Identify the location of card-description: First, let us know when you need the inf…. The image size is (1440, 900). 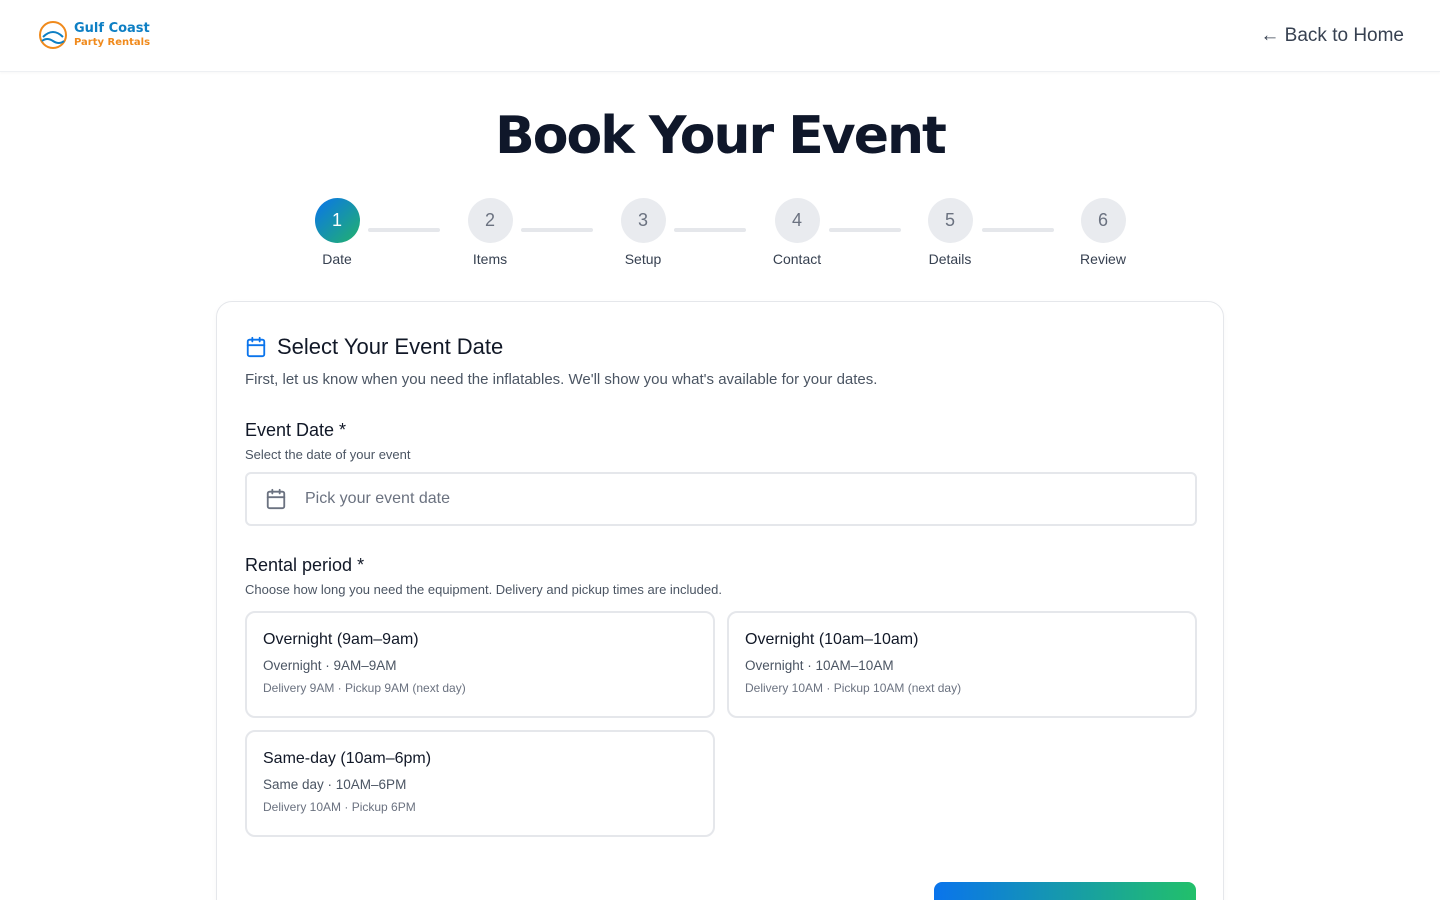
(561, 379).